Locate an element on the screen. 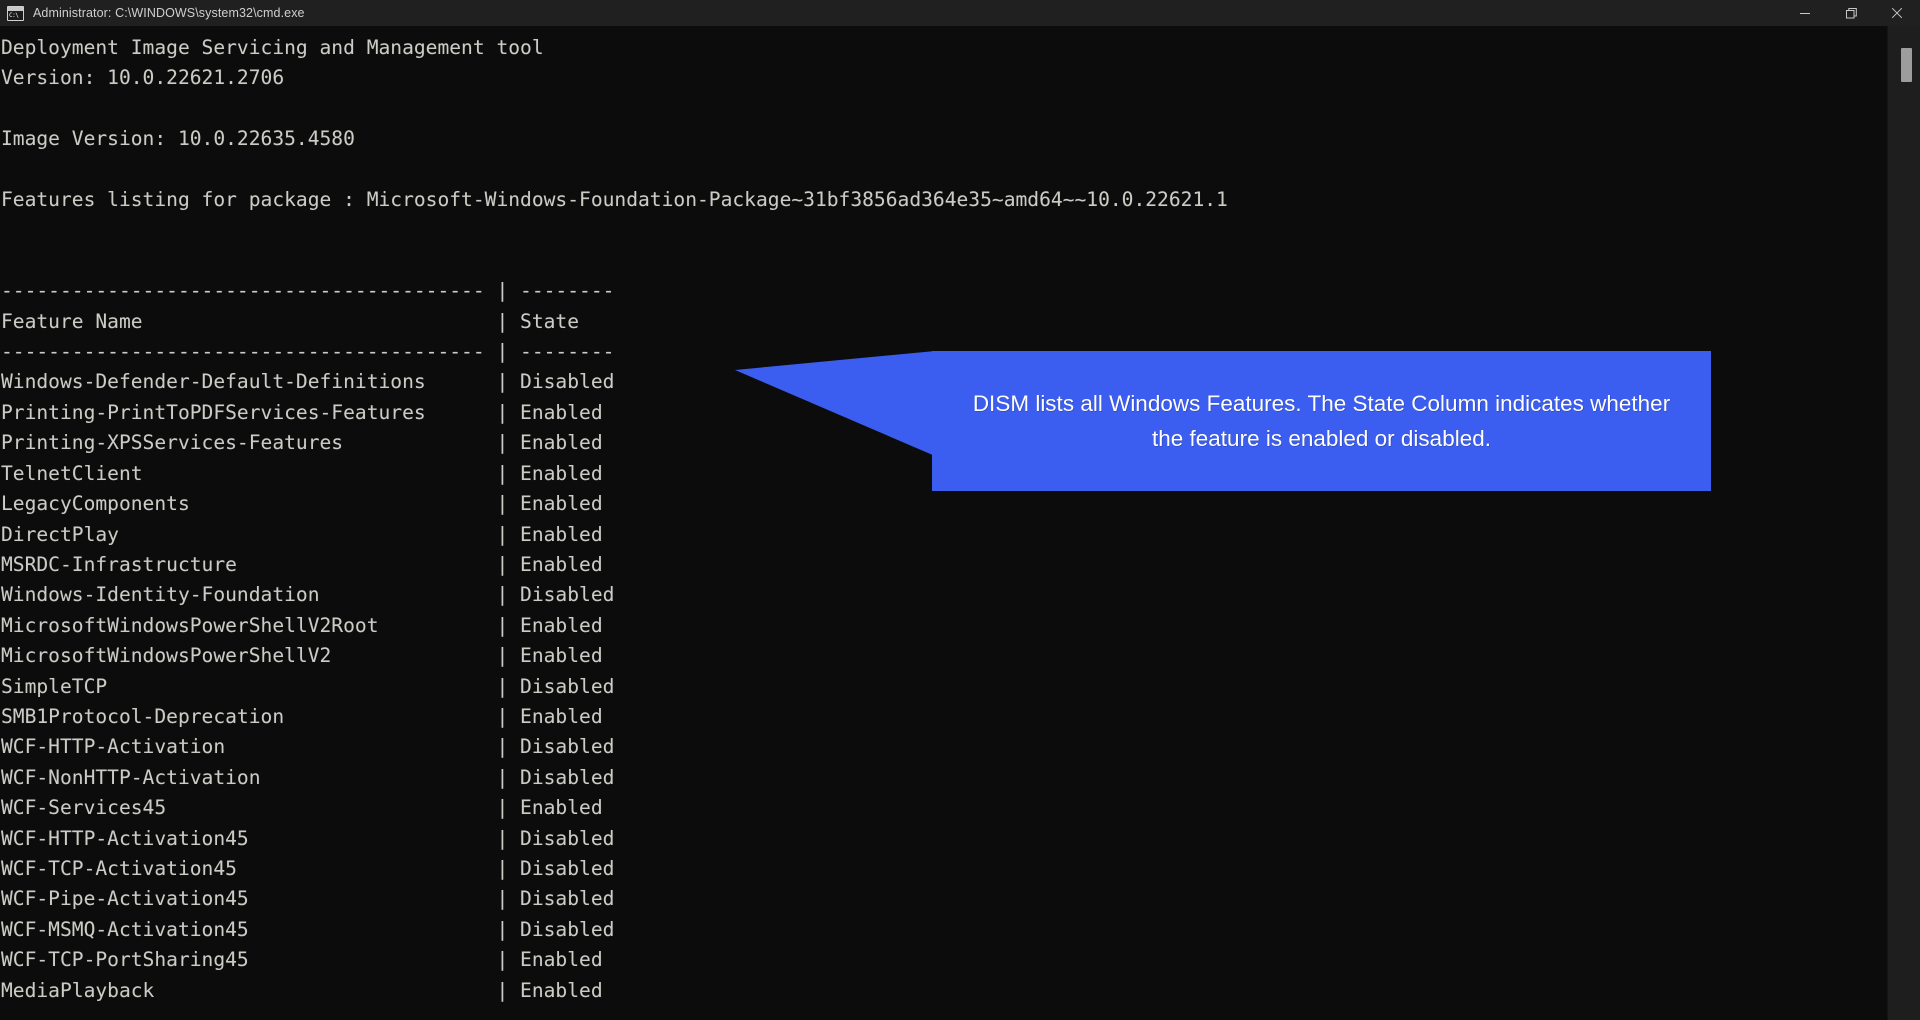 This screenshot has height=1020, width=1920. close-icon is located at coordinates (1897, 13).